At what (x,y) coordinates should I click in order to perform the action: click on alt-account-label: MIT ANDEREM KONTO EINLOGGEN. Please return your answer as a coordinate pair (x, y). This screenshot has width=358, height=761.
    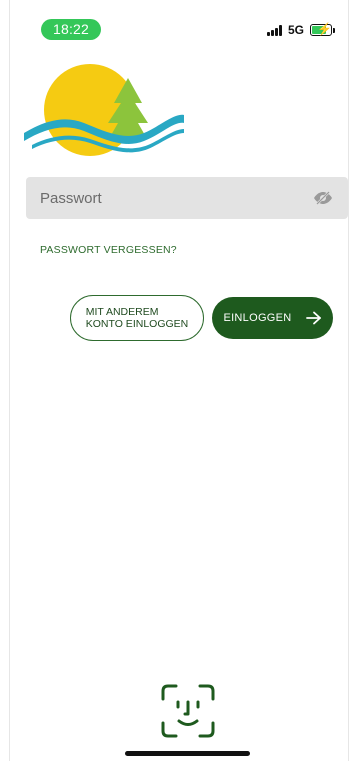
    Looking at the image, I should click on (137, 318).